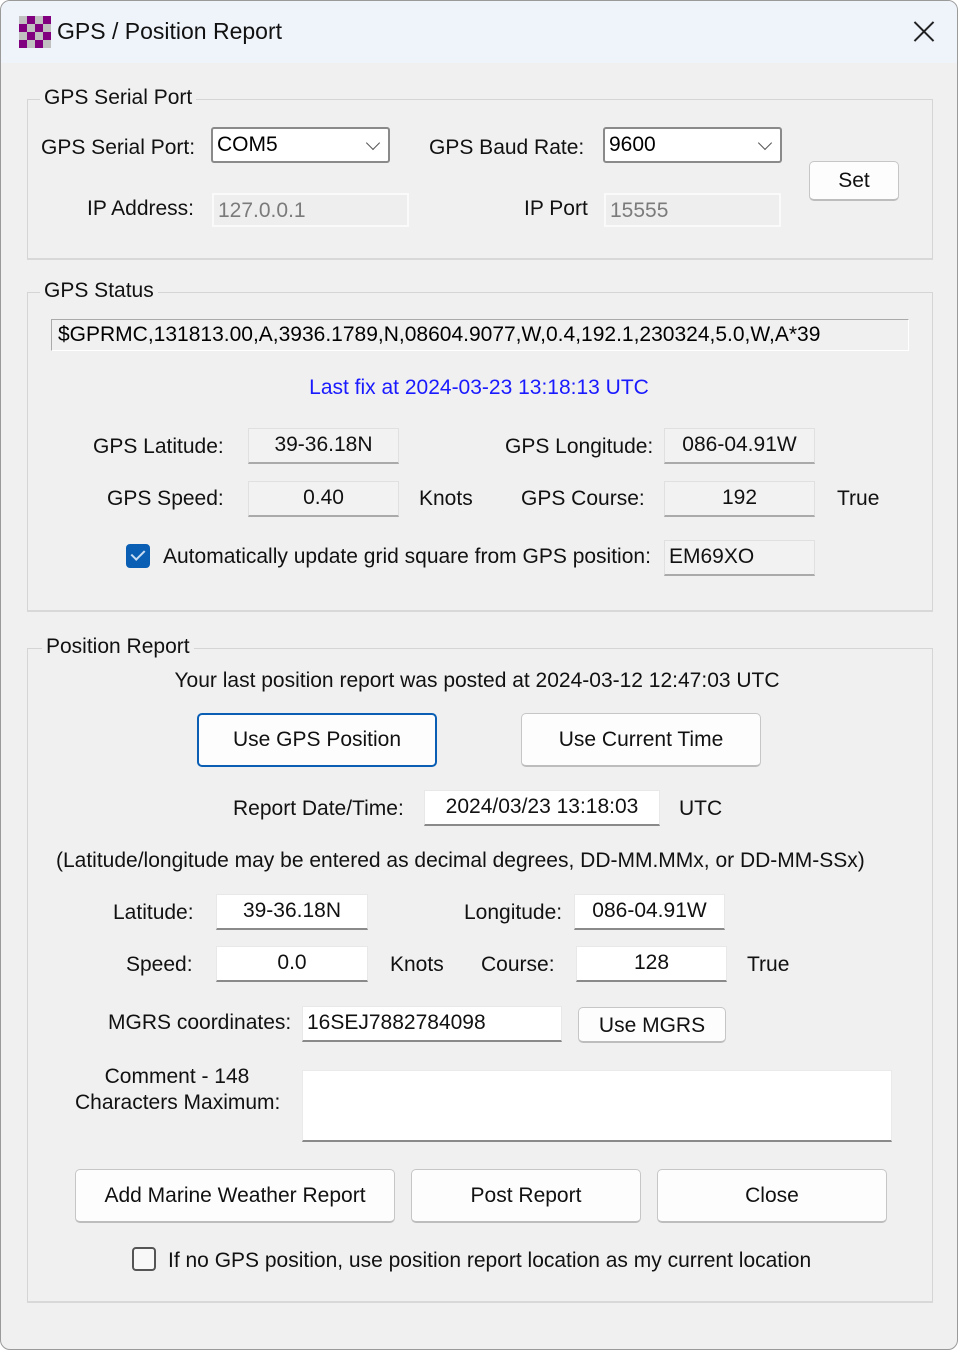 The width and height of the screenshot is (958, 1350). Describe the element at coordinates (526, 1196) in the screenshot. I see `post-report-button: Post Report` at that location.